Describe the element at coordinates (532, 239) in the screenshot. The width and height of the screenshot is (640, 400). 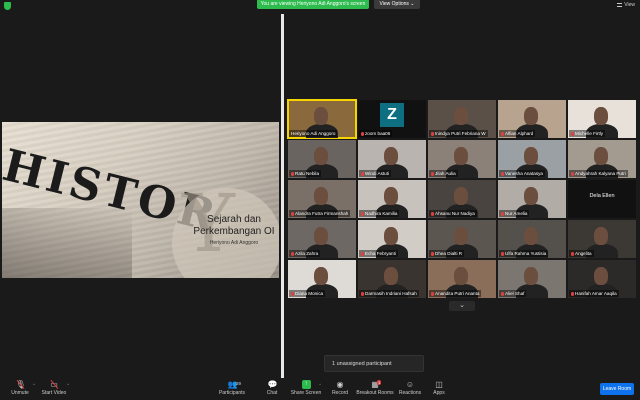
I see `participant-tile: Ulfa Rahma Yustisia` at that location.